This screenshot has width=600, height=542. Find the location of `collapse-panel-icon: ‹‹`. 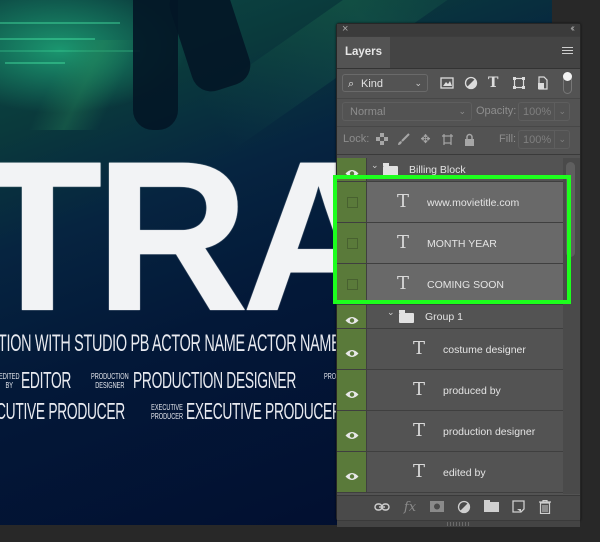

collapse-panel-icon: ‹‹ is located at coordinates (572, 28).